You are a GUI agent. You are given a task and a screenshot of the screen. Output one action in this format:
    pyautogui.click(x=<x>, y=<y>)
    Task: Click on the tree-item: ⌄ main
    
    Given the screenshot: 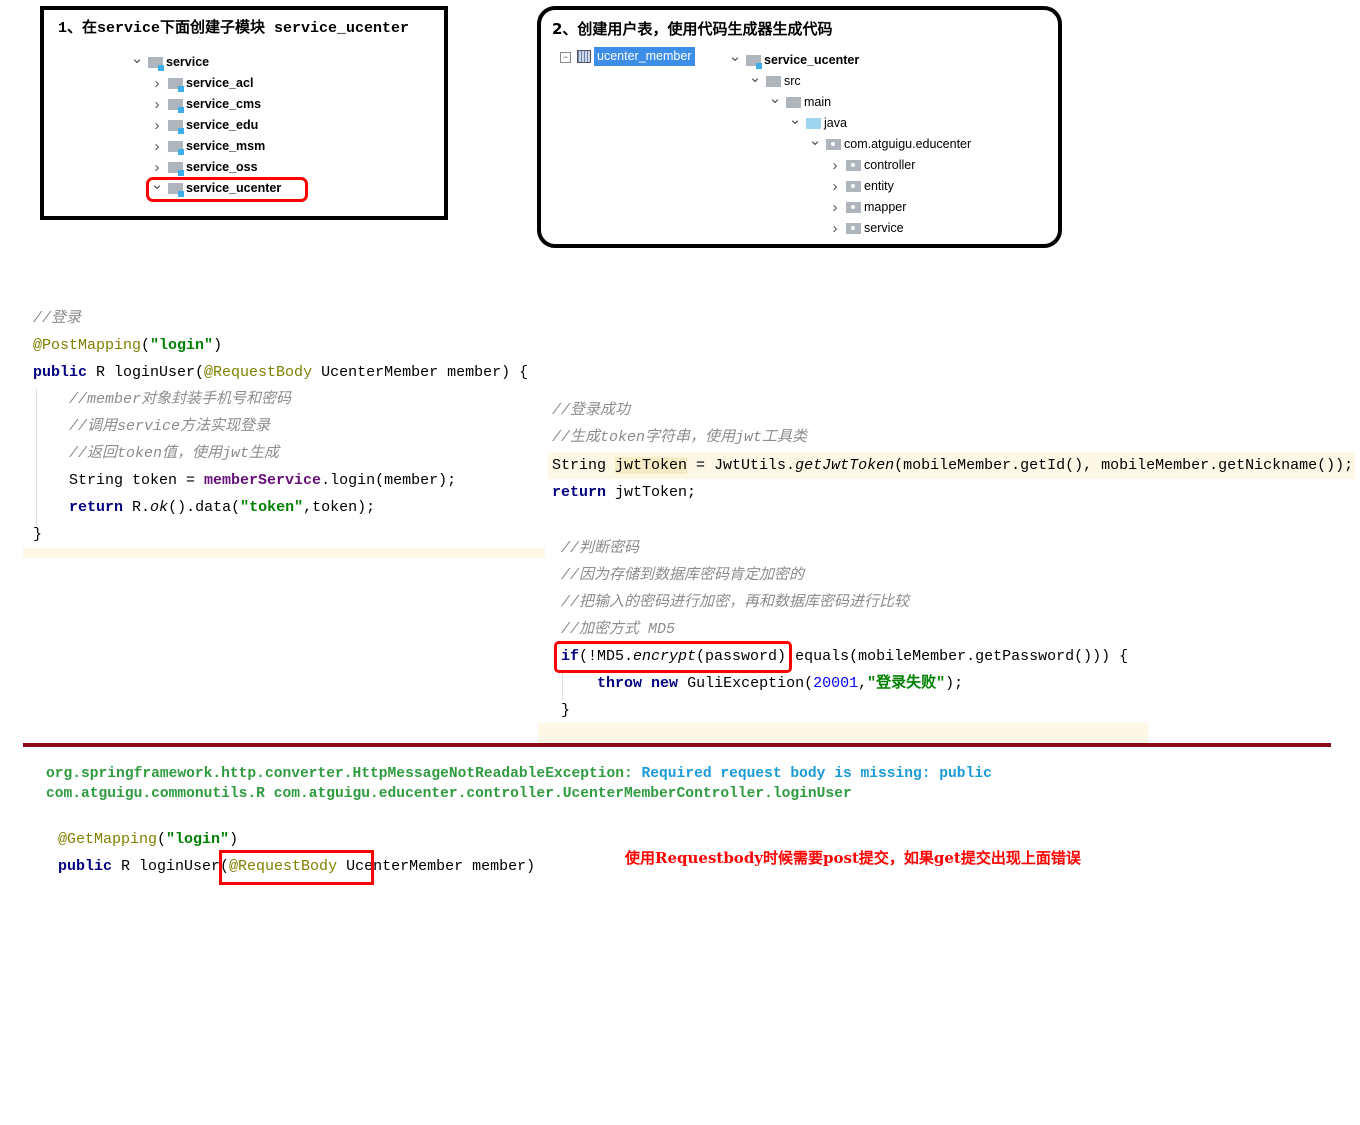 What is the action you would take?
    pyautogui.click(x=799, y=100)
    